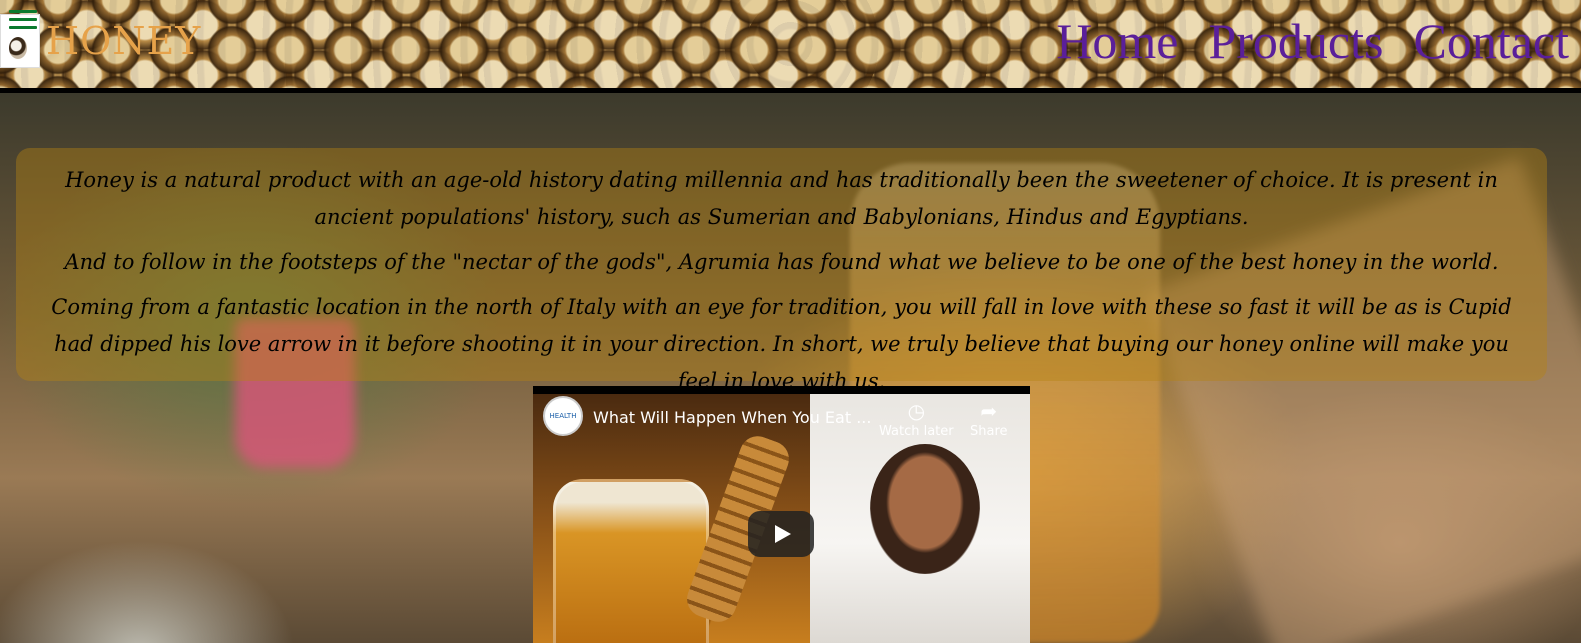 This screenshot has width=1581, height=643. What do you see at coordinates (790, 44) in the screenshot?
I see `site-header: HONEY Home Products Contact` at bounding box center [790, 44].